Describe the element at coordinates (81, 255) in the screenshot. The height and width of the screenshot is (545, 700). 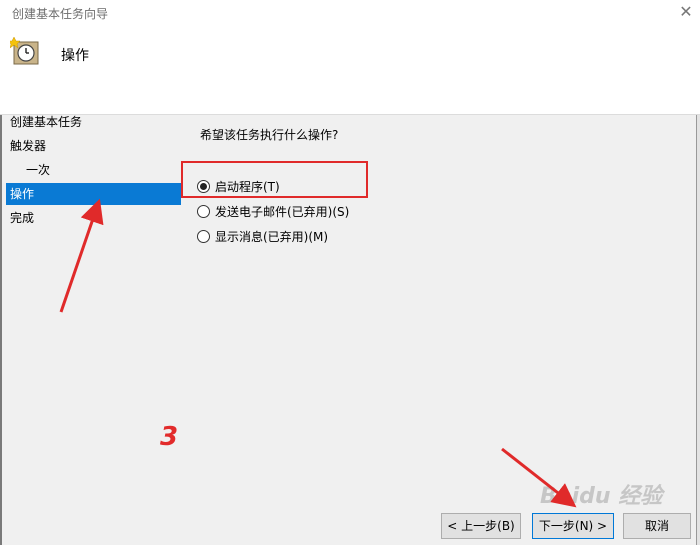
I see `arrow-to-action-step` at that location.